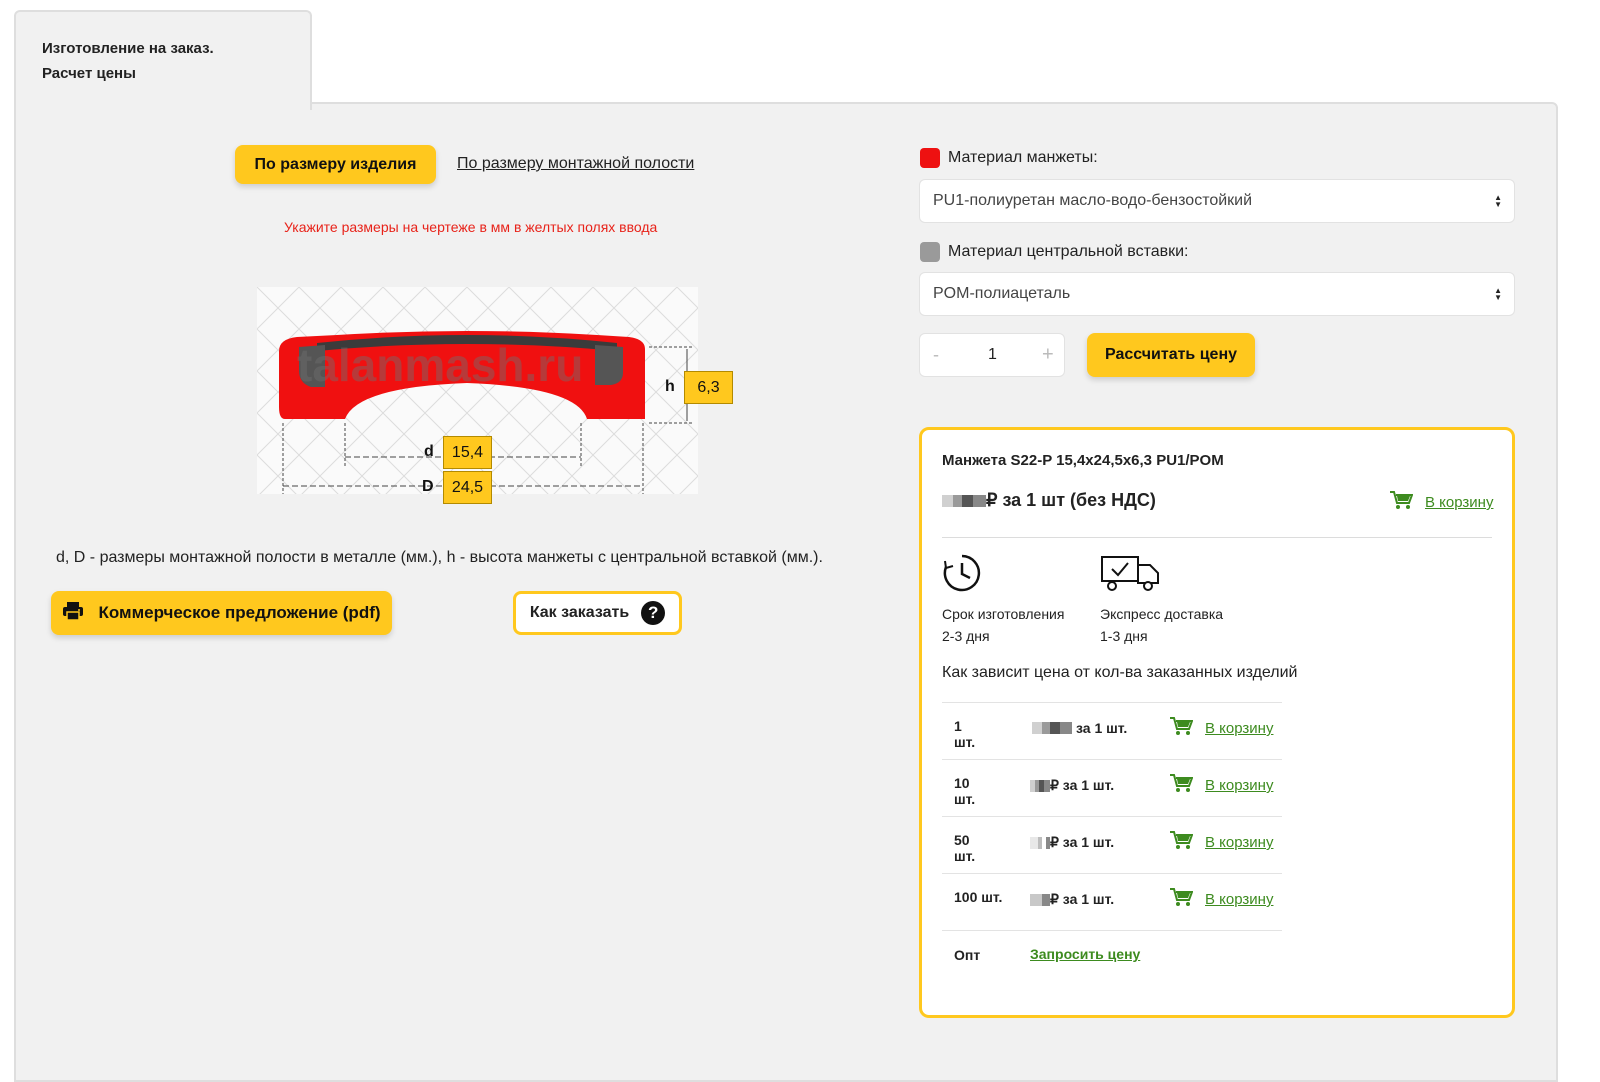 Image resolution: width=1600 pixels, height=1082 pixels. Describe the element at coordinates (978, 897) in the screenshot. I see `tier-qty: 100 шт.` at that location.